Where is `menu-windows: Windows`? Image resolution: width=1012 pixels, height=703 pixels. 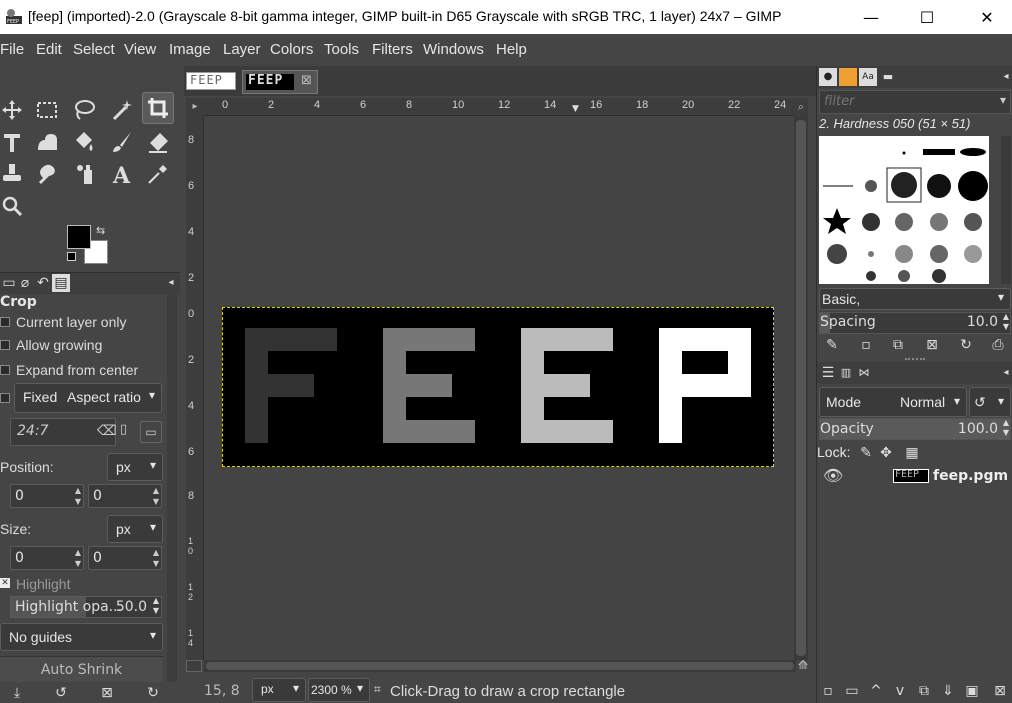
menu-windows: Windows is located at coordinates (453, 49).